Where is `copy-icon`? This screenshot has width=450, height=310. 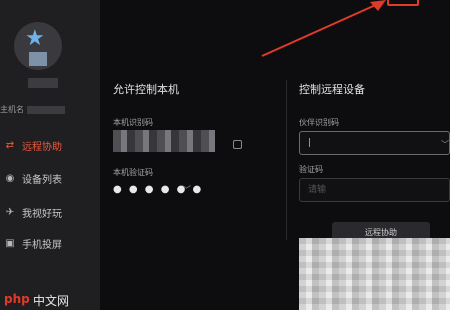
copy-icon is located at coordinates (237, 144).